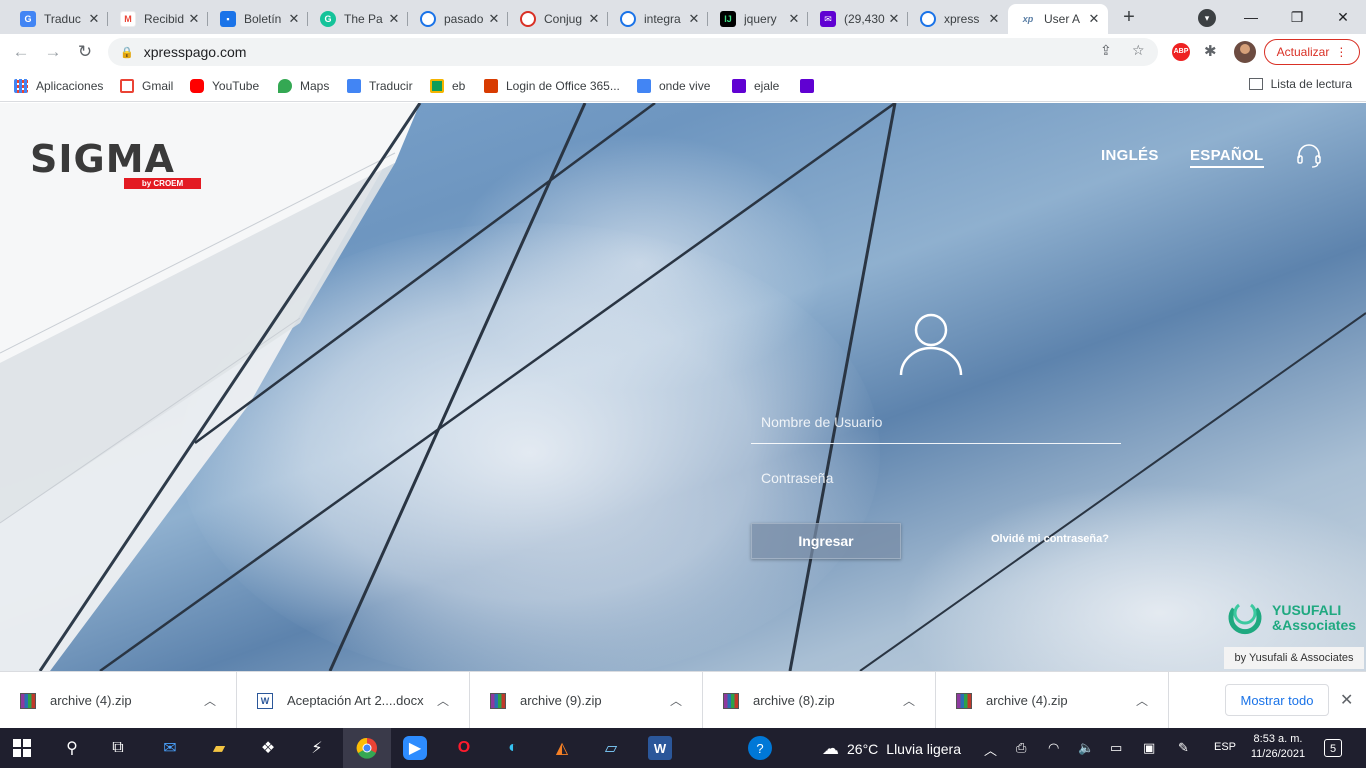  I want to click on tab-6: integra ✕, so click(658, 19).